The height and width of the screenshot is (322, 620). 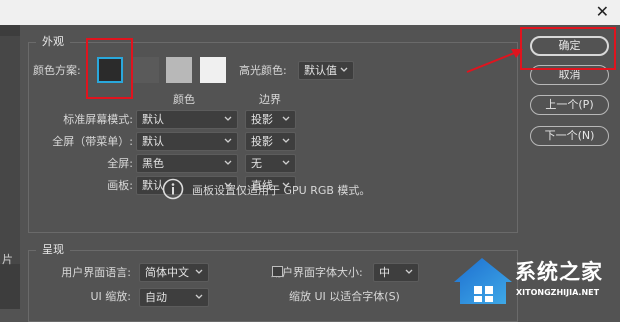 What do you see at coordinates (384, 272) in the screenshot?
I see `dropdown-value: 中` at bounding box center [384, 272].